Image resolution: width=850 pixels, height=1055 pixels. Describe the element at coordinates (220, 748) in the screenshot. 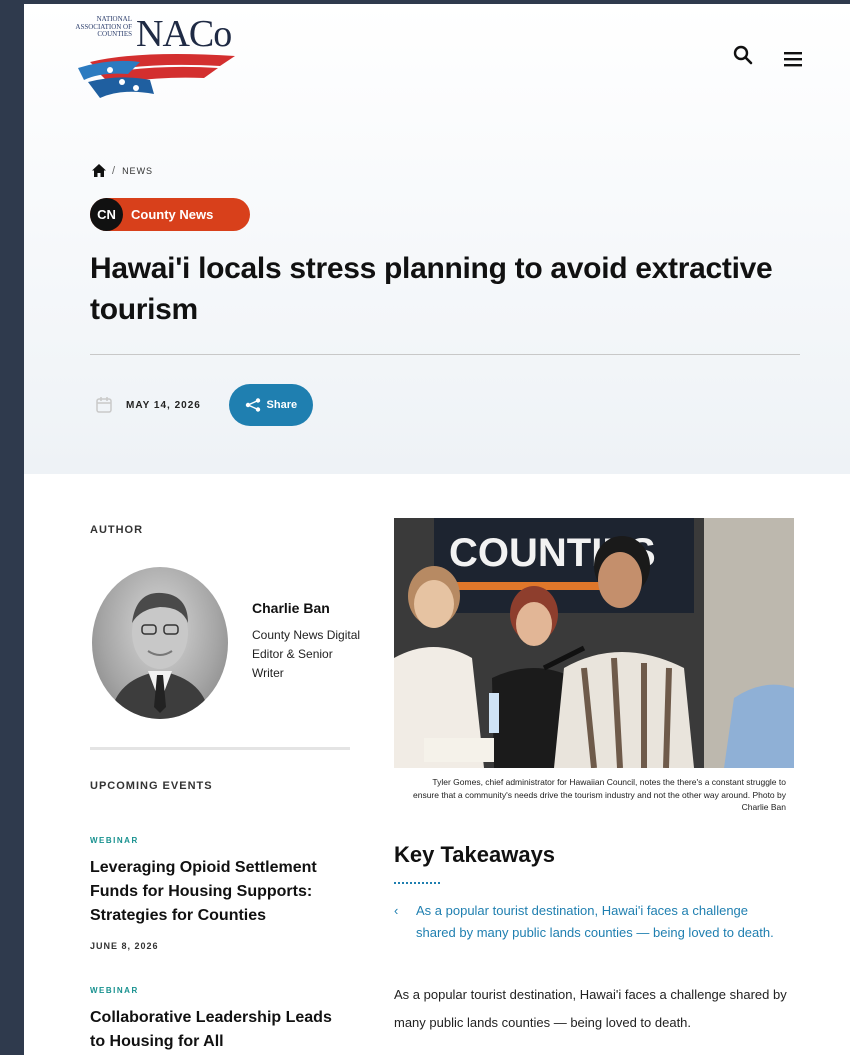

I see `sidebar-divider` at that location.